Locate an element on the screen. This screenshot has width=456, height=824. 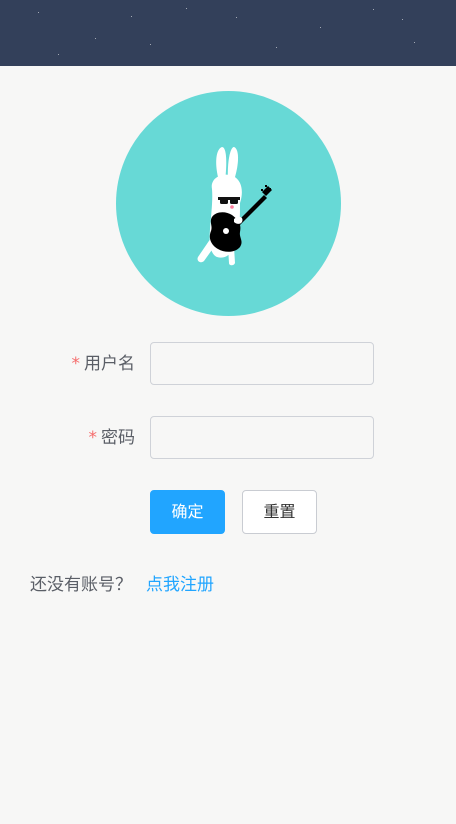
username-label: * 用户名 is located at coordinates (104, 364).